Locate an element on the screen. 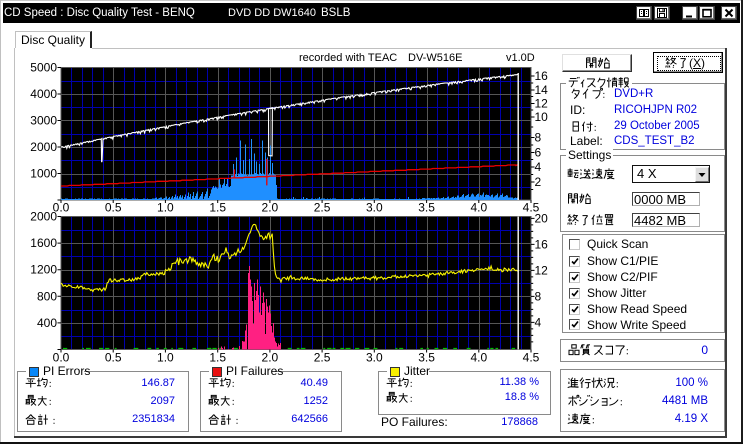  svg-text: recorded with TEAC is located at coordinates (348, 58).